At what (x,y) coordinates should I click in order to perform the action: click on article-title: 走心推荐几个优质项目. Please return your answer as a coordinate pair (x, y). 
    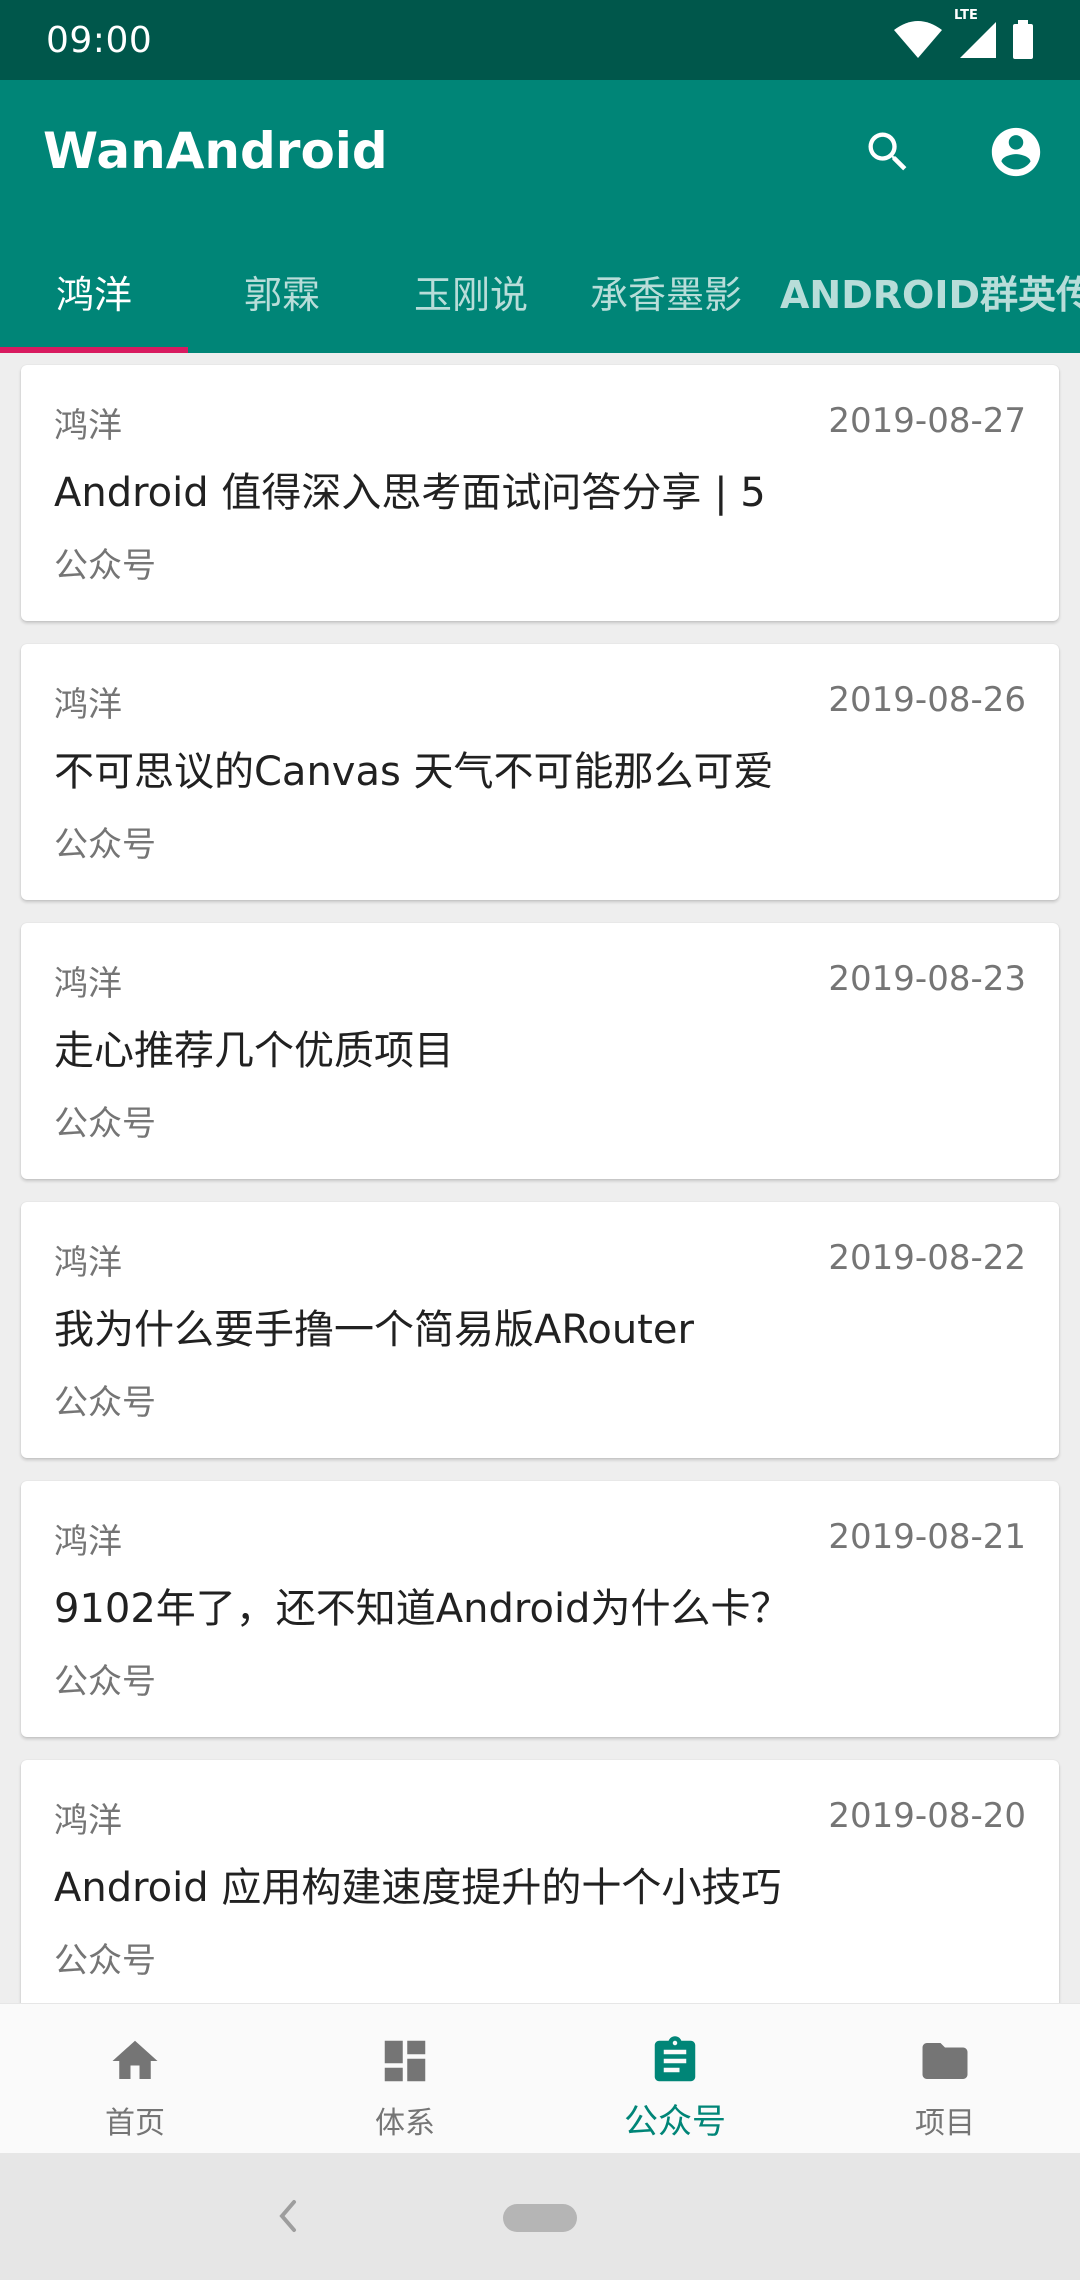
    Looking at the image, I should click on (254, 1051).